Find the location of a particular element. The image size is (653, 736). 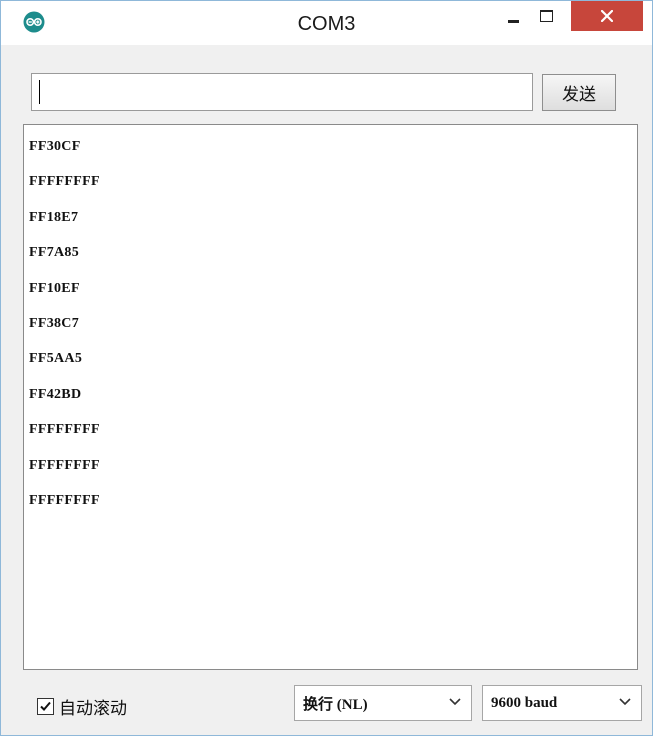

arduino-icon is located at coordinates (34, 22).